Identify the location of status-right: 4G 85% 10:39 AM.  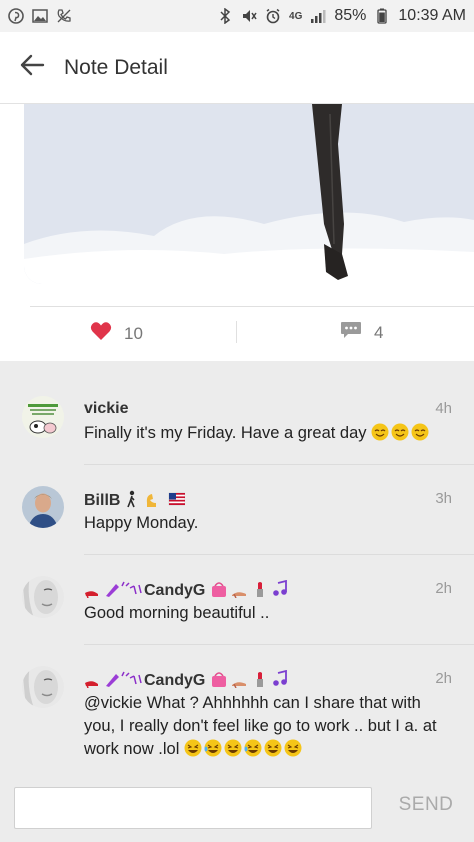
(341, 16).